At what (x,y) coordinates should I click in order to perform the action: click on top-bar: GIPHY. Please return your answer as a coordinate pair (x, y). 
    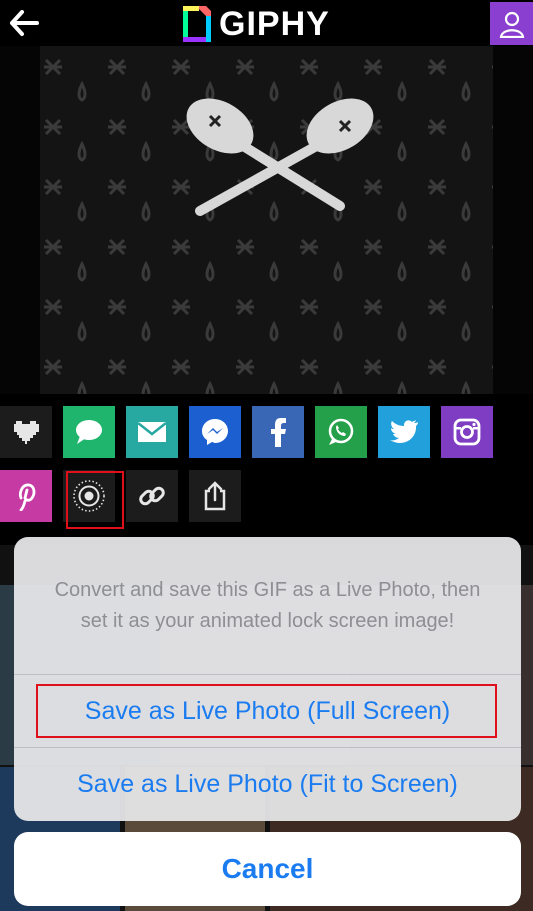
    Looking at the image, I should click on (266, 23).